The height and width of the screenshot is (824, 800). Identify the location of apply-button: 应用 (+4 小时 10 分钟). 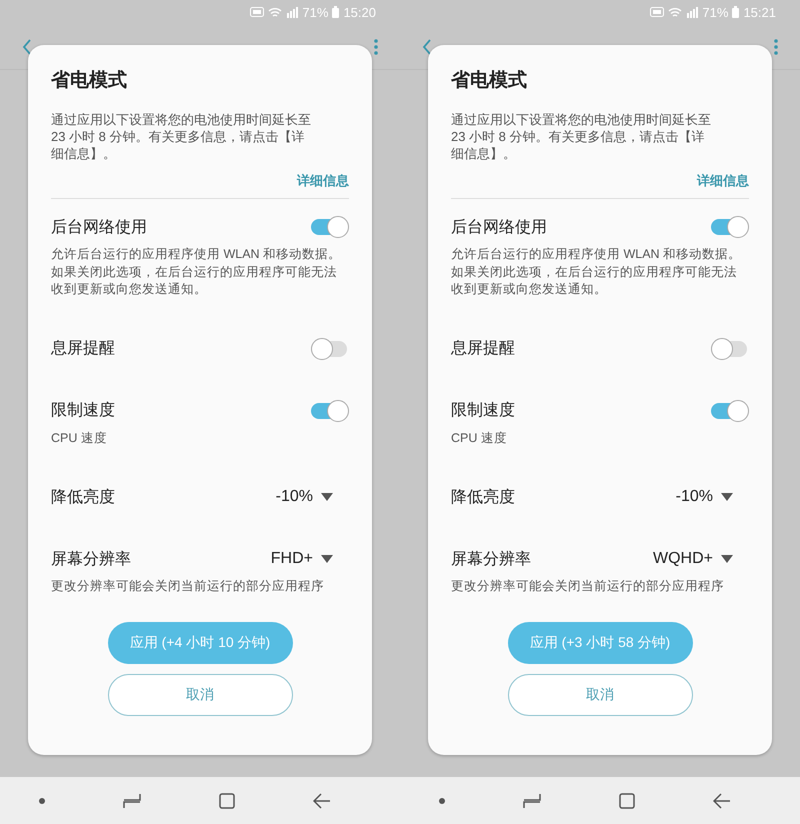
(200, 643).